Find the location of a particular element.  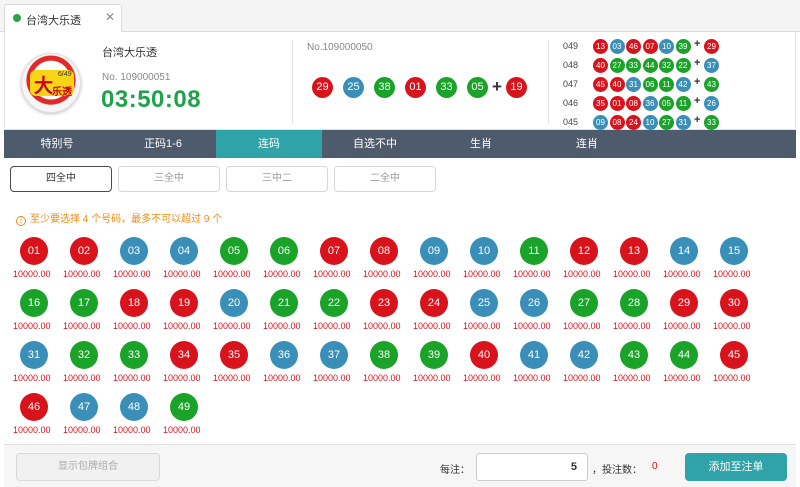

number-cell: 28 10000.00 is located at coordinates (635, 313).